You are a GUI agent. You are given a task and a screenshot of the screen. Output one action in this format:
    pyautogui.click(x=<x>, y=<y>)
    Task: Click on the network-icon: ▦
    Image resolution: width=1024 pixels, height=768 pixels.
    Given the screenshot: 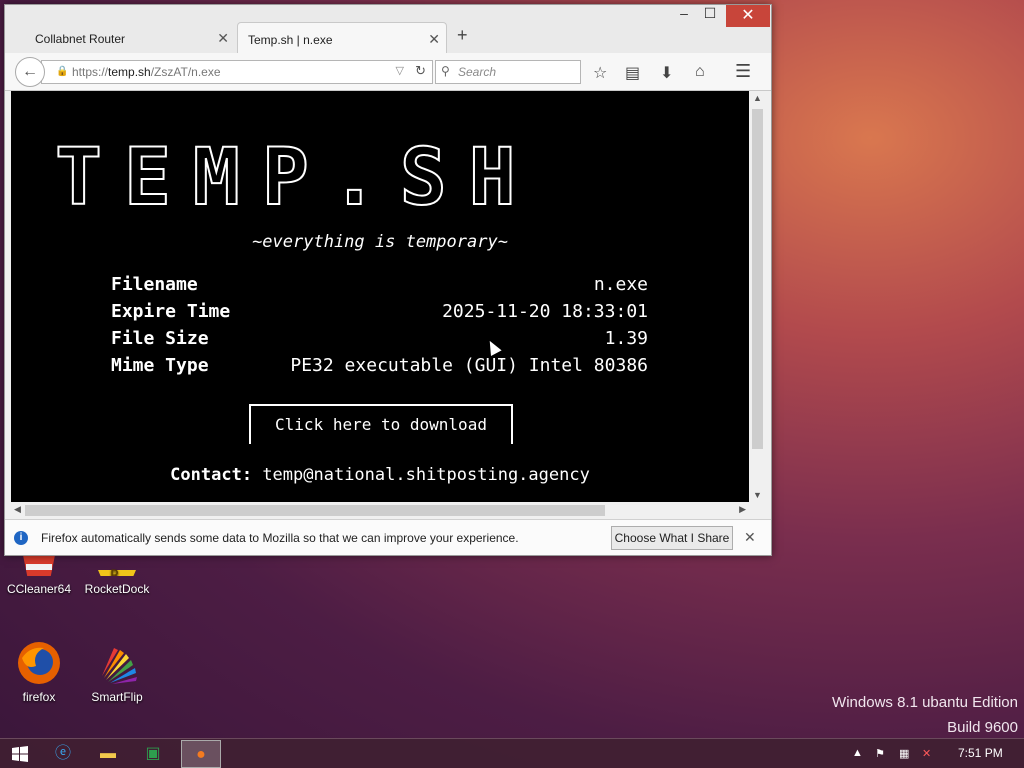 What is the action you would take?
    pyautogui.click(x=904, y=753)
    